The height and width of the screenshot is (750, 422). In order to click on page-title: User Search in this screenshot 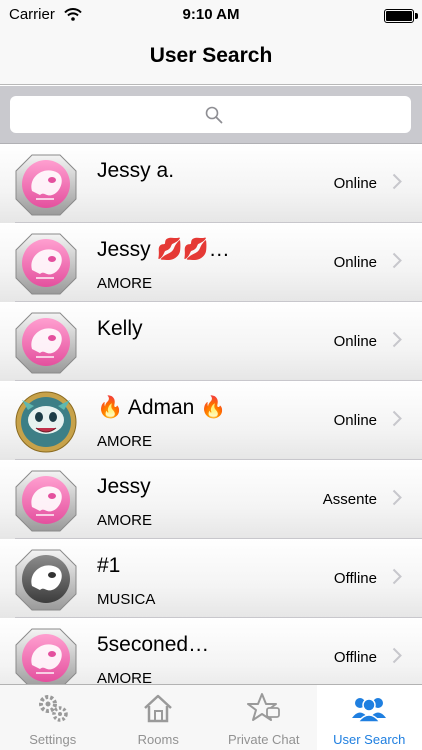, I will do `click(211, 55)`.